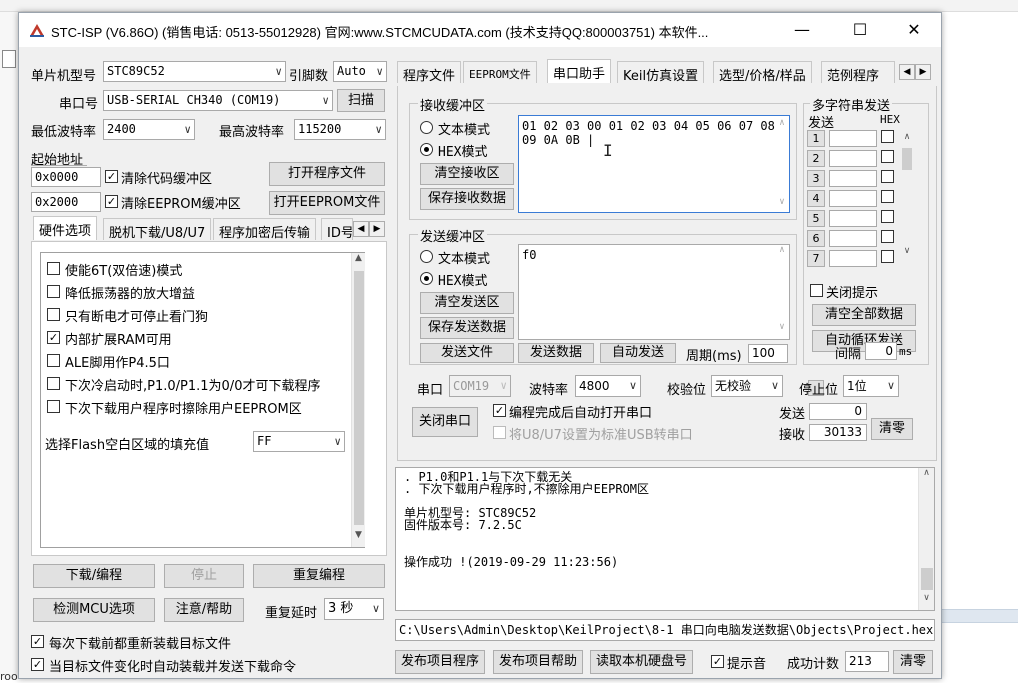 Image resolution: width=1018 pixels, height=683 pixels. What do you see at coordinates (426, 256) in the screenshot?
I see `send-text-mode-radio` at bounding box center [426, 256].